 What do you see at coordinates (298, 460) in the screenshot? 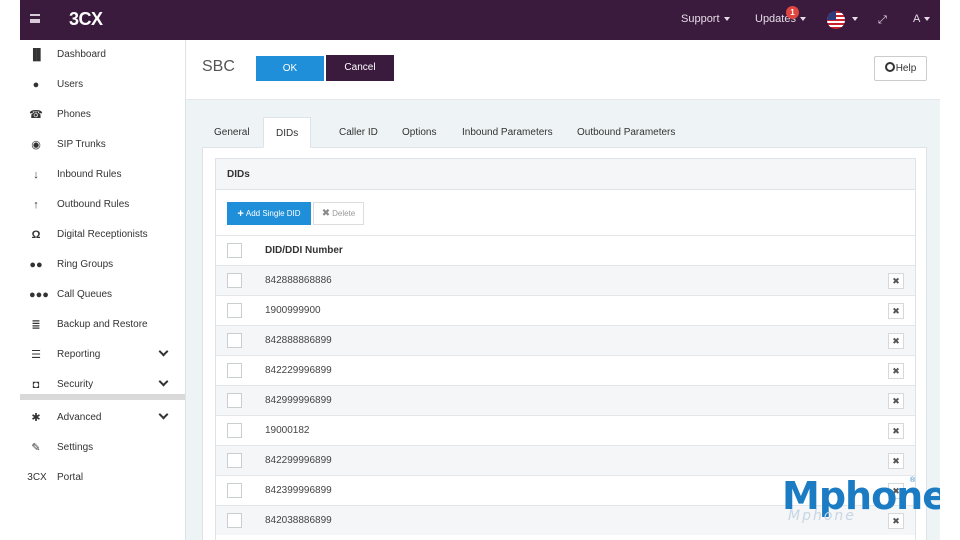
I see `did-number: 842299996899` at bounding box center [298, 460].